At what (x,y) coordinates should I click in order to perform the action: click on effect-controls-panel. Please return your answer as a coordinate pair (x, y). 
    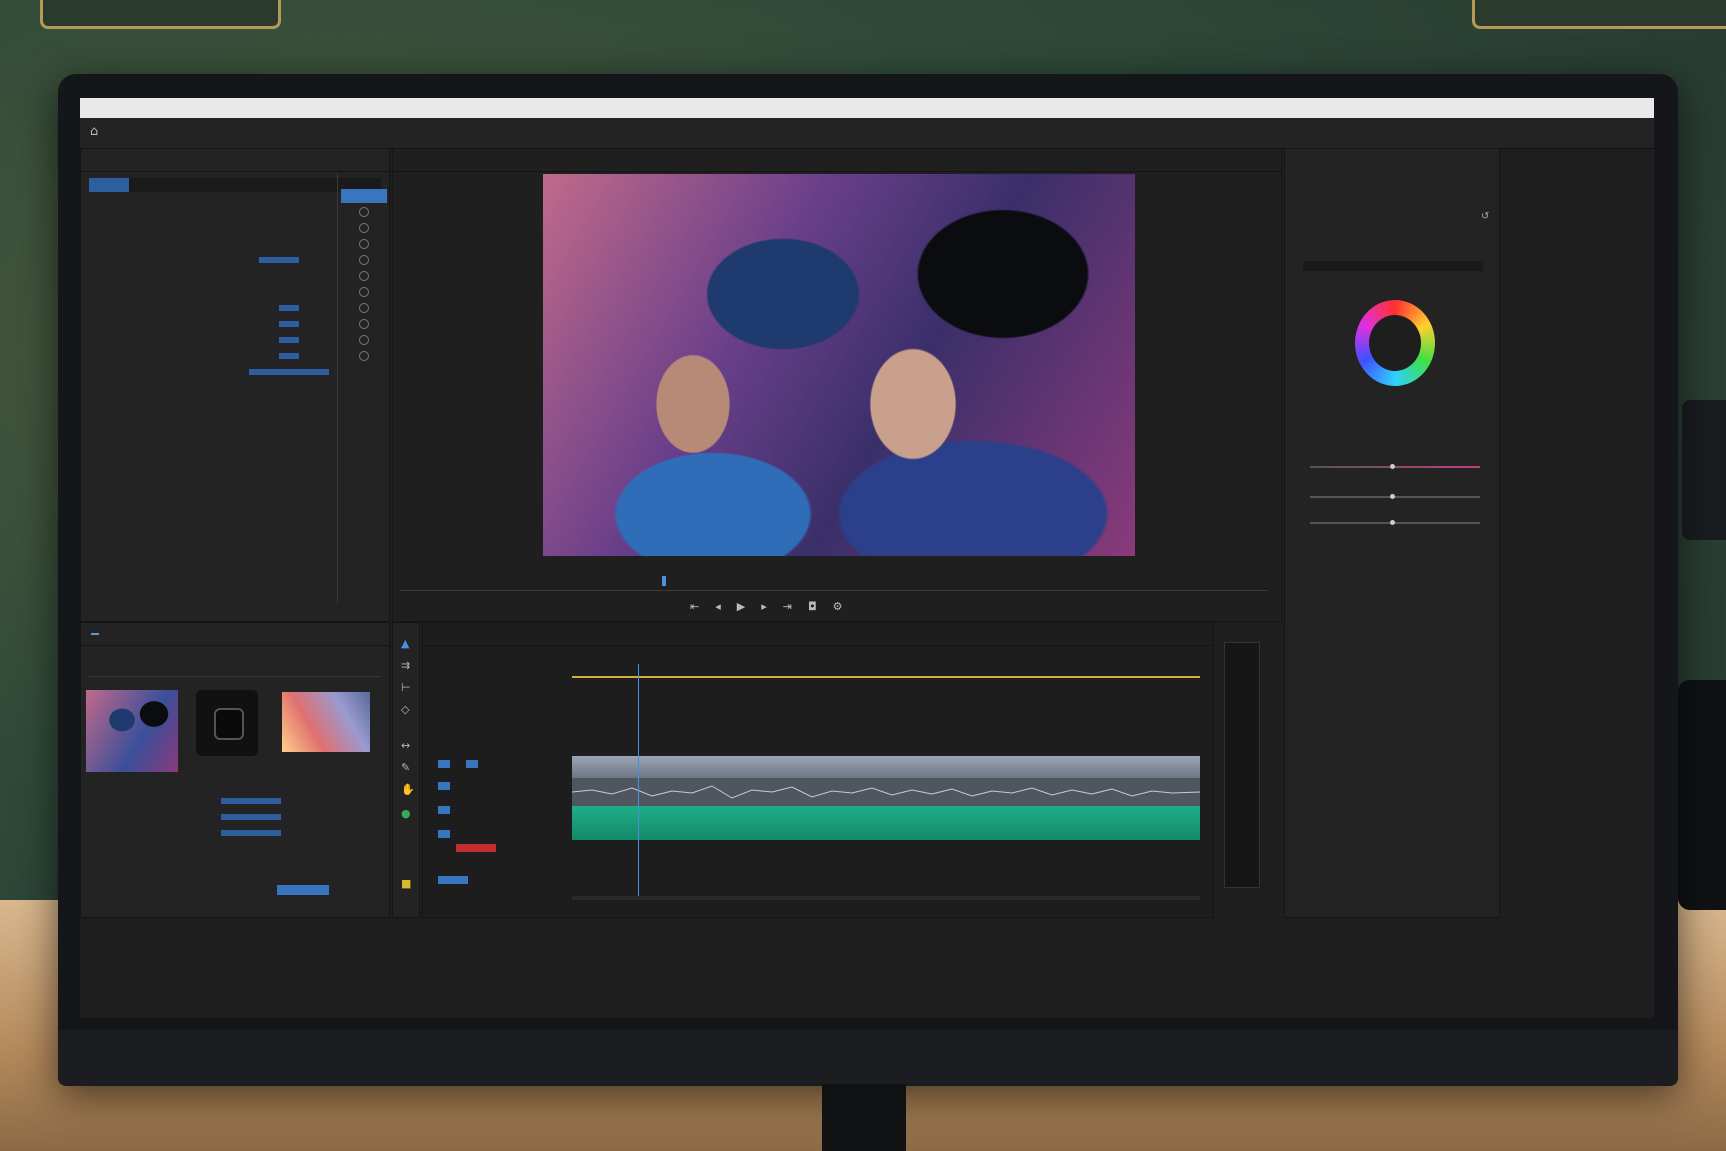
    Looking at the image, I should click on (235, 385).